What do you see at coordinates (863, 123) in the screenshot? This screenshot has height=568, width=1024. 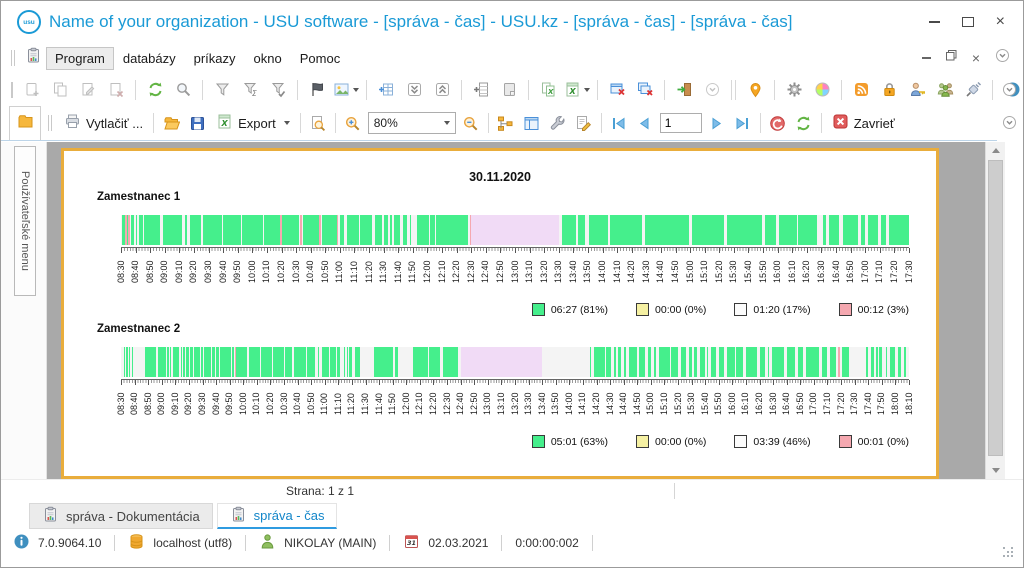 I see `close-report-button: Zavrieť` at bounding box center [863, 123].